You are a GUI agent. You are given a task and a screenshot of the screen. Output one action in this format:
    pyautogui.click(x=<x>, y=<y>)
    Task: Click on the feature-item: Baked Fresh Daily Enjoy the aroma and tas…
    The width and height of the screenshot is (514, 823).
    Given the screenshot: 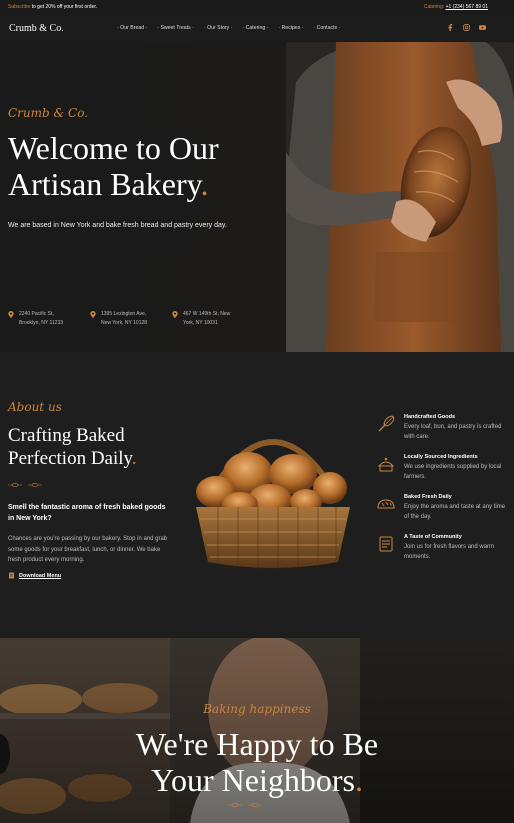 What is the action you would take?
    pyautogui.click(x=441, y=508)
    